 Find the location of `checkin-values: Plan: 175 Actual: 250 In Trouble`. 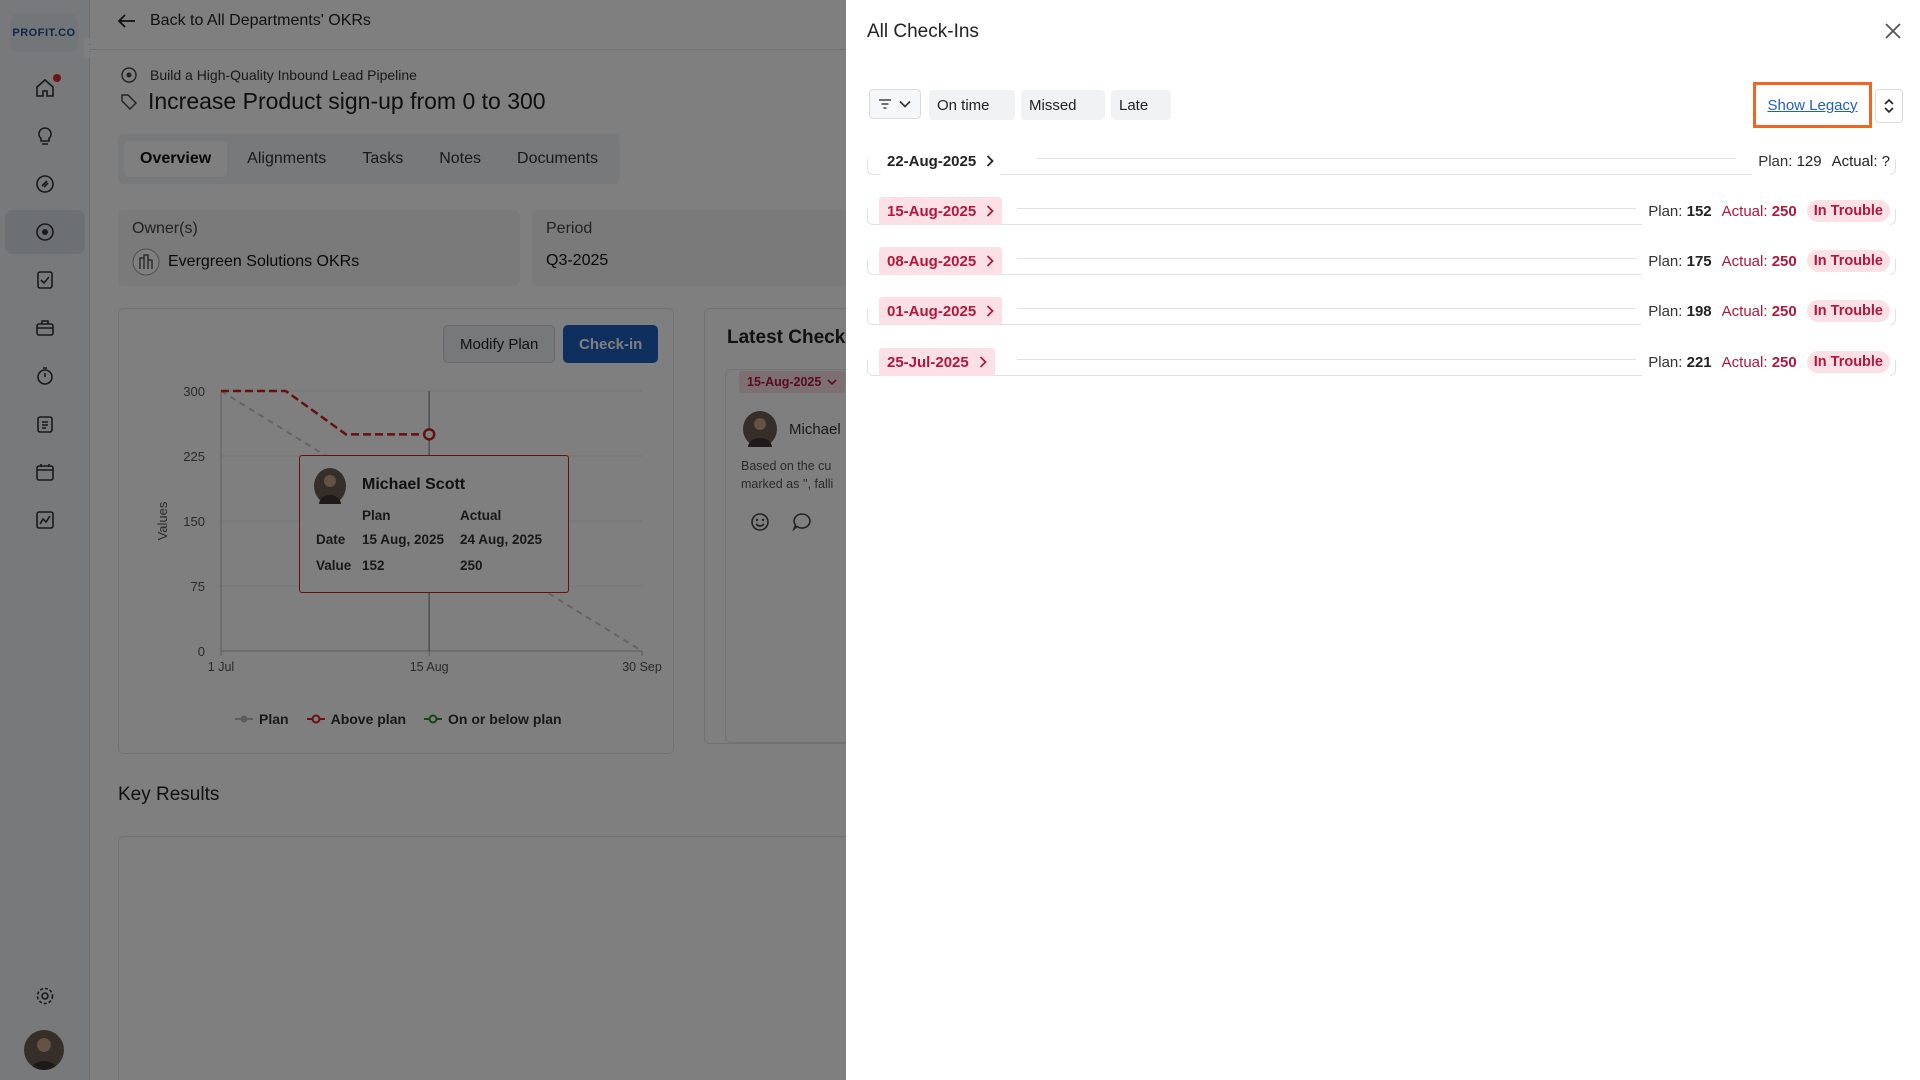

checkin-values: Plan: 175 Actual: 250 In Trouble is located at coordinates (1766, 261).